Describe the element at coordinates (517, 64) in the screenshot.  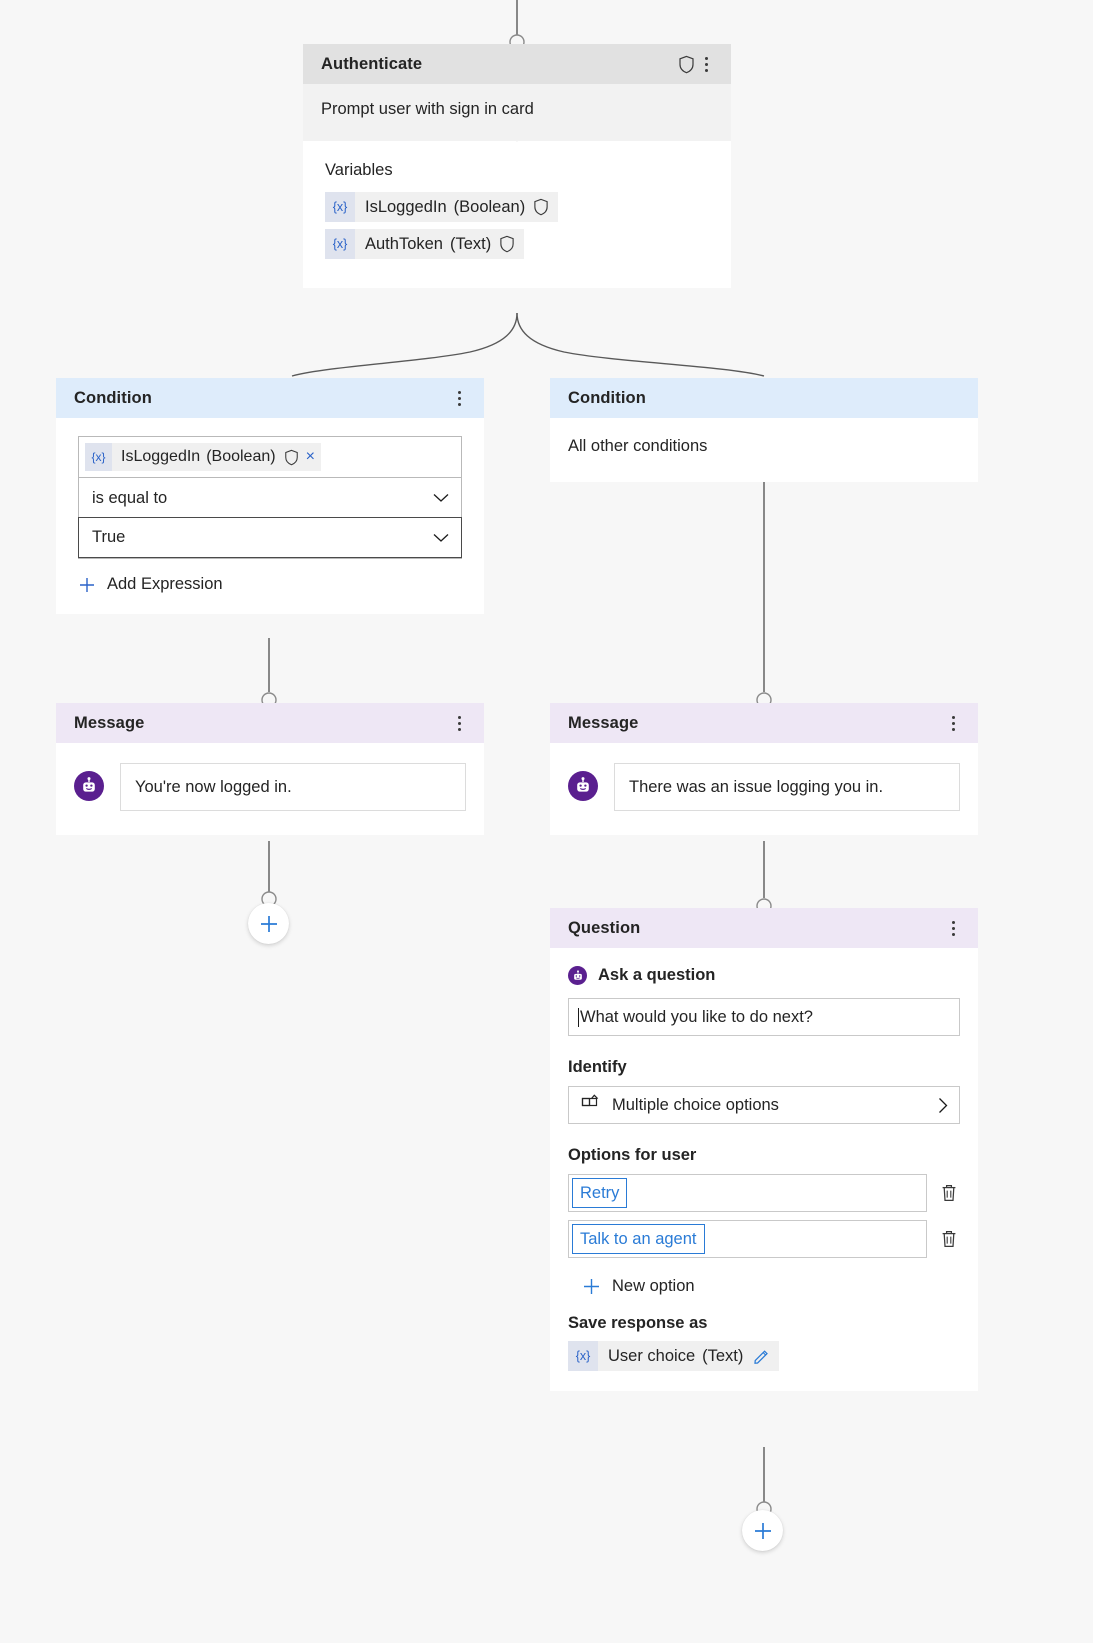
I see `authenticate-header: Authenticate` at that location.